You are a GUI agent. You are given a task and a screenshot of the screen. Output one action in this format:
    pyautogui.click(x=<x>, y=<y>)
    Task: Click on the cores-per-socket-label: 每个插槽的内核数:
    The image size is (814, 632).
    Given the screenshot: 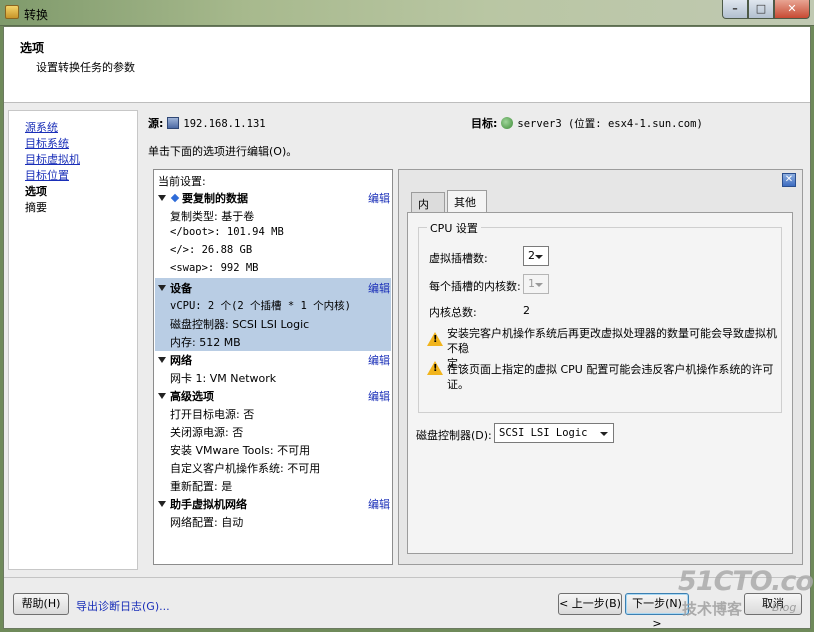 What is the action you would take?
    pyautogui.click(x=475, y=286)
    